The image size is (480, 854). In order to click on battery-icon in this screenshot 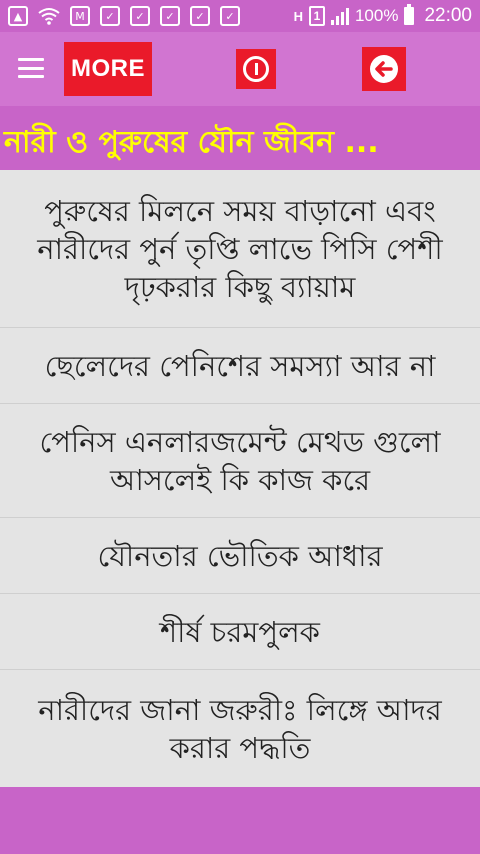, I will do `click(409, 14)`.